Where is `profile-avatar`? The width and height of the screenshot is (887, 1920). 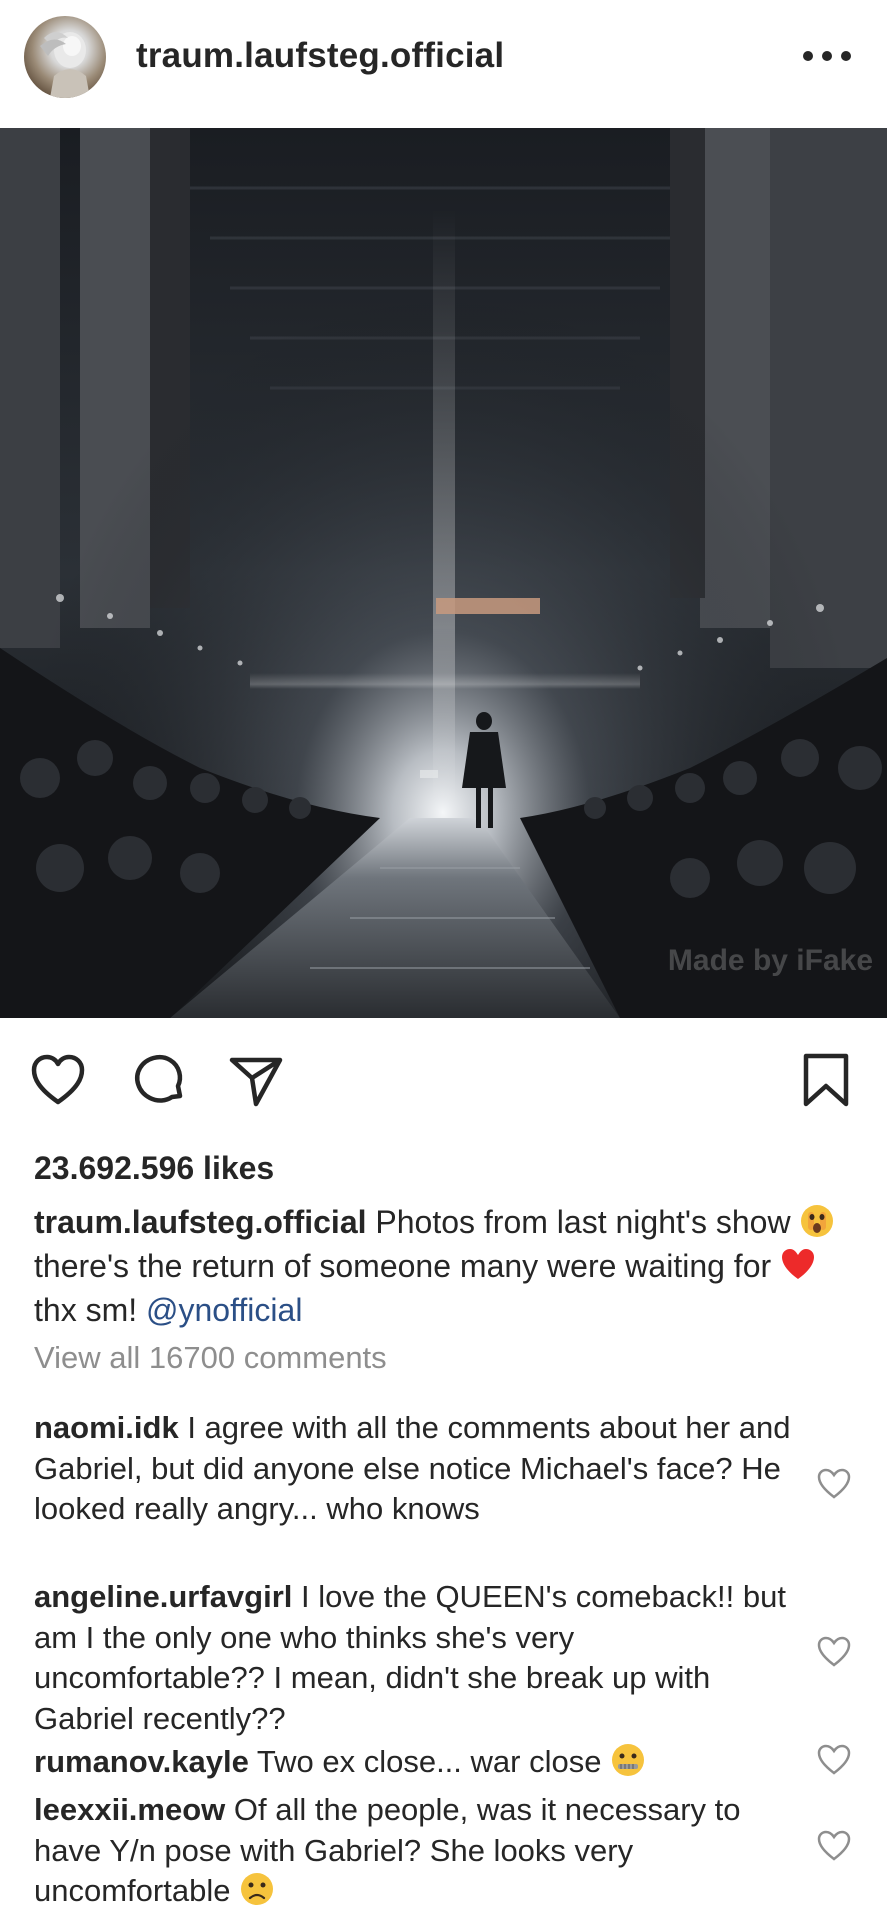 profile-avatar is located at coordinates (65, 57).